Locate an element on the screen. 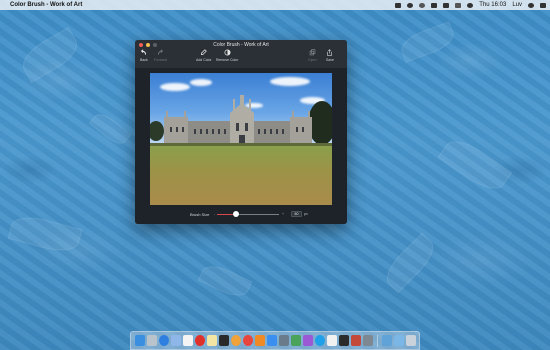 This screenshot has height=350, width=550. add-color-button: Add Color is located at coordinates (204, 55).